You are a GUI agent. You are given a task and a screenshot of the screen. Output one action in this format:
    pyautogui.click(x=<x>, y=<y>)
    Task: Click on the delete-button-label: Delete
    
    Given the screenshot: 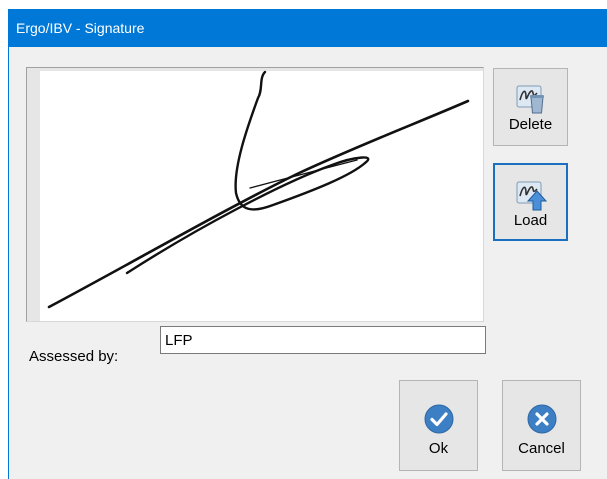 What is the action you would take?
    pyautogui.click(x=530, y=124)
    